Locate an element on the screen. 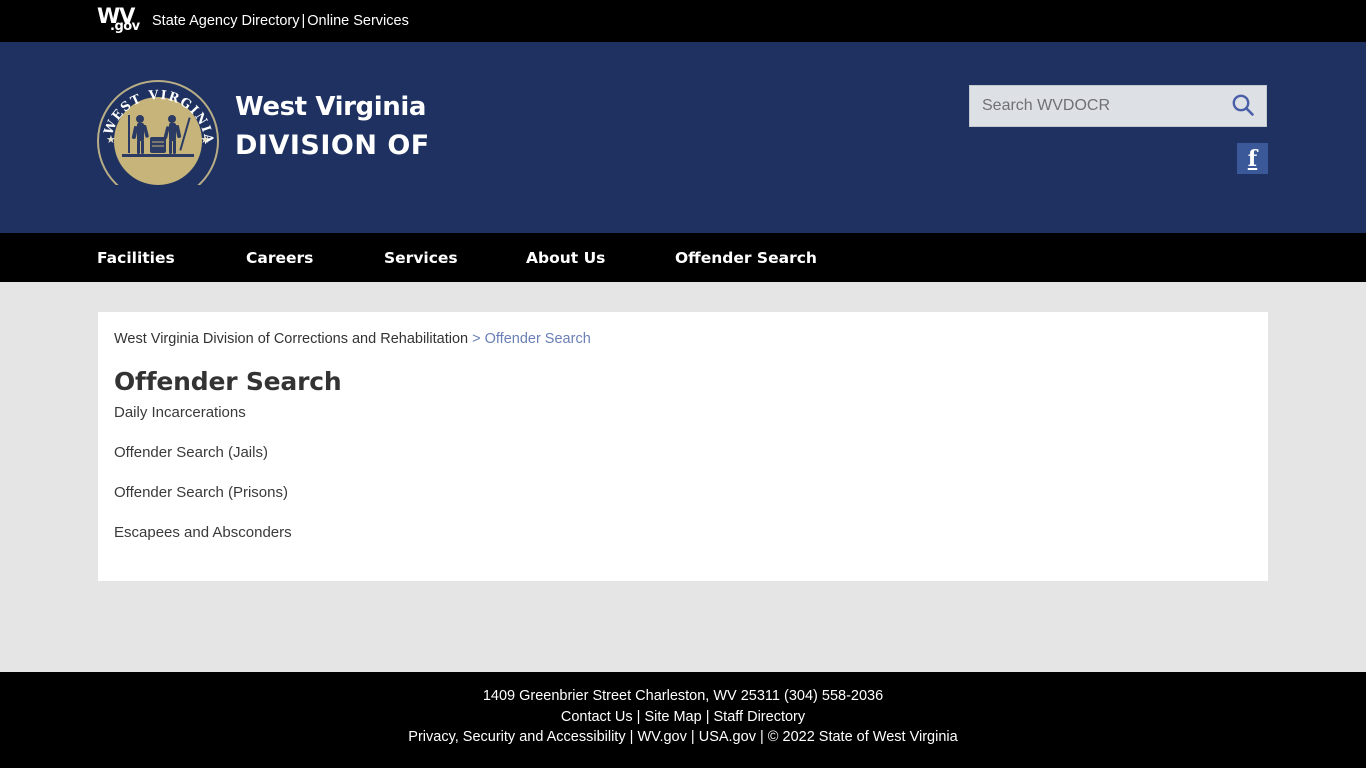  search-input is located at coordinates (1095, 106).